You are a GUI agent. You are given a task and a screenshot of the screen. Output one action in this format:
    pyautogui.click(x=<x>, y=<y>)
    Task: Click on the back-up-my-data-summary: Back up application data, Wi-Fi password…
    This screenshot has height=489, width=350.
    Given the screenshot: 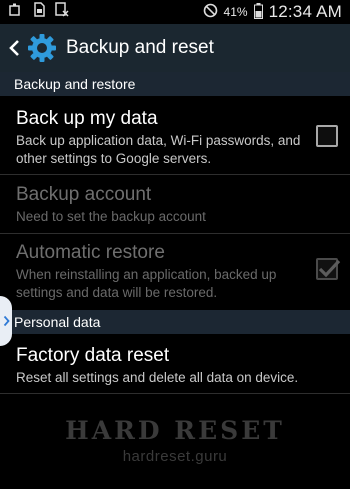 What is the action you would take?
    pyautogui.click(x=158, y=149)
    